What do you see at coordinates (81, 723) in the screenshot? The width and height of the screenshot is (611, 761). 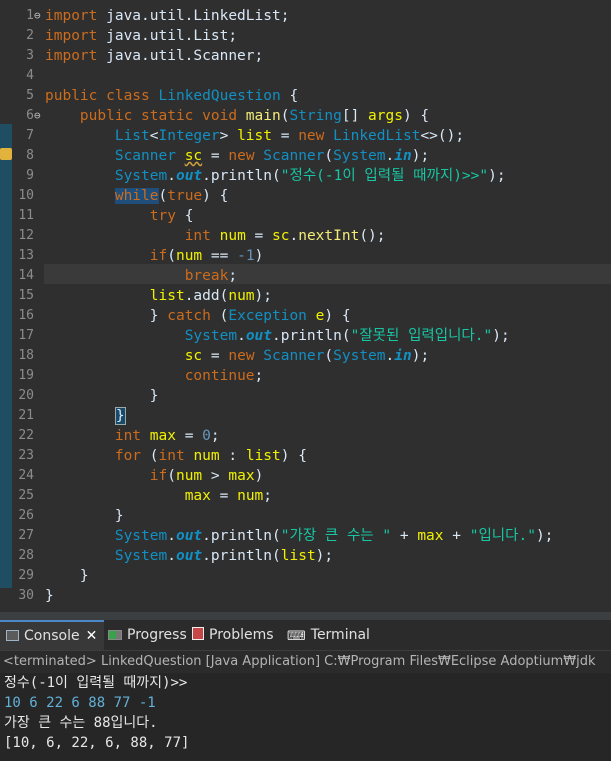 I see `console-result-line: 가장 큰 수는 88입니다.` at bounding box center [81, 723].